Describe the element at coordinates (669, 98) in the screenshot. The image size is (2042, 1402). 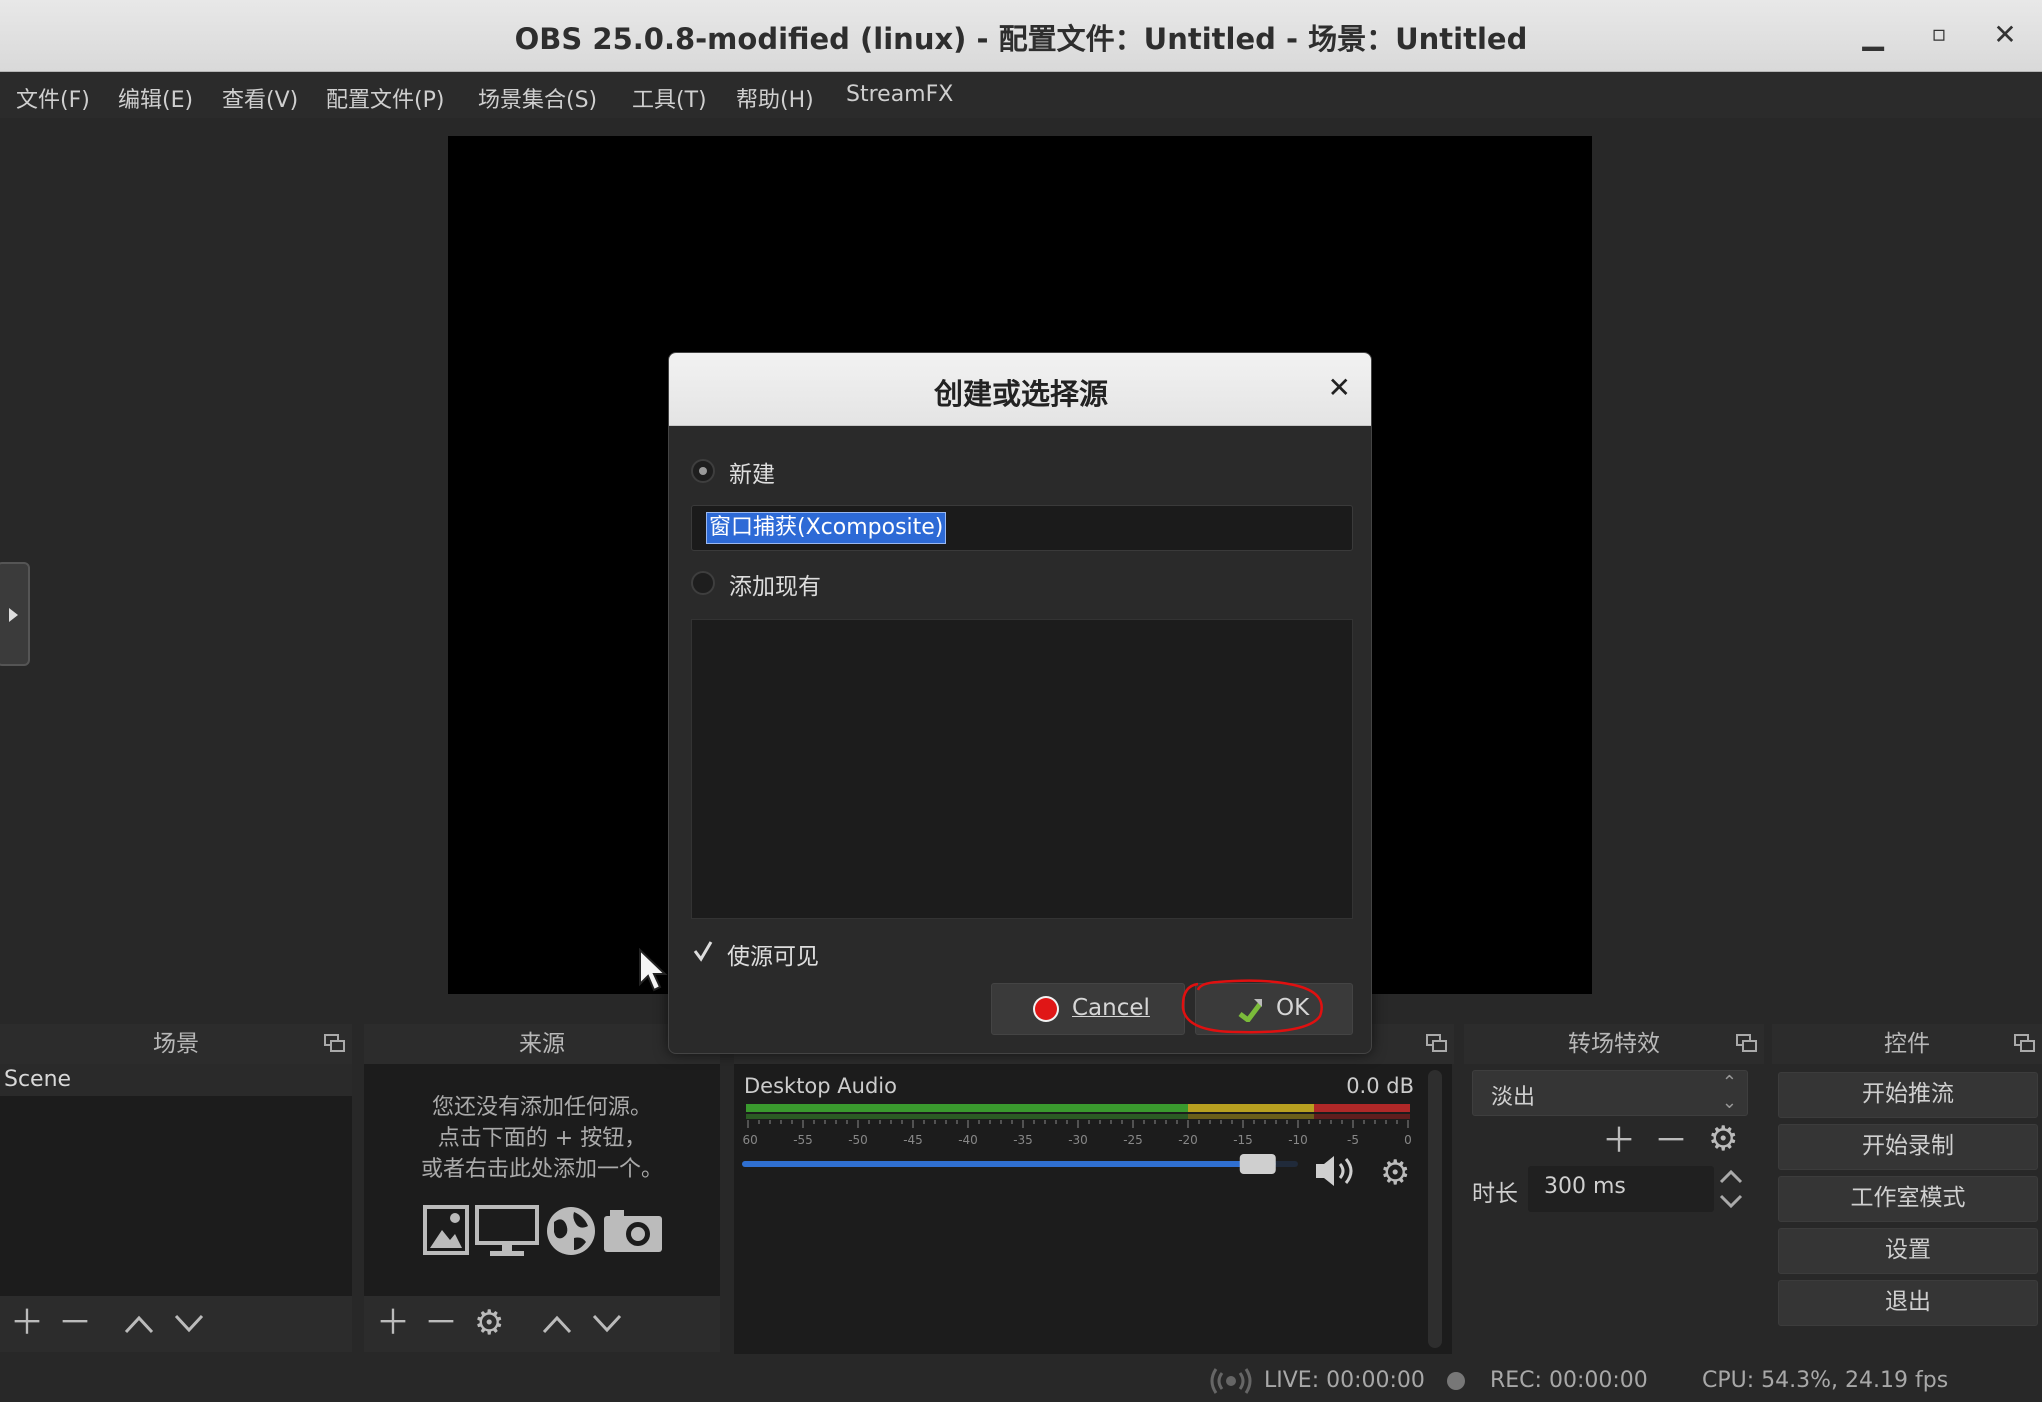
I see `menu-tools: 工具(T)` at that location.